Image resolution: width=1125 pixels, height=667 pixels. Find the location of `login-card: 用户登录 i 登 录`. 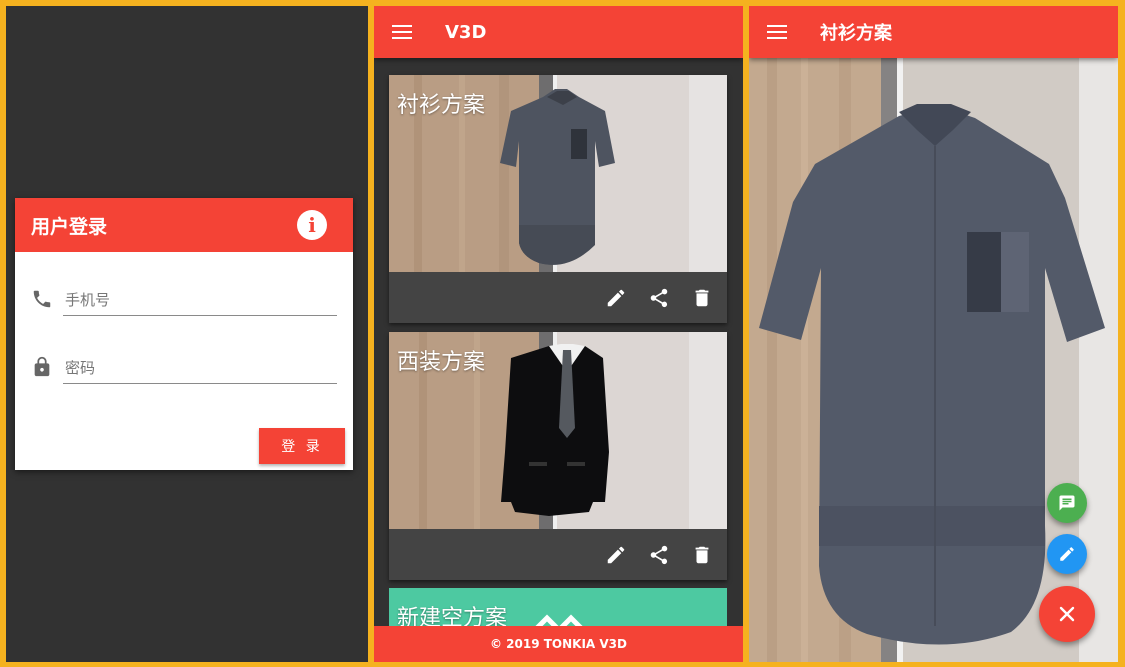

login-card: 用户登录 i 登 录 is located at coordinates (184, 334).